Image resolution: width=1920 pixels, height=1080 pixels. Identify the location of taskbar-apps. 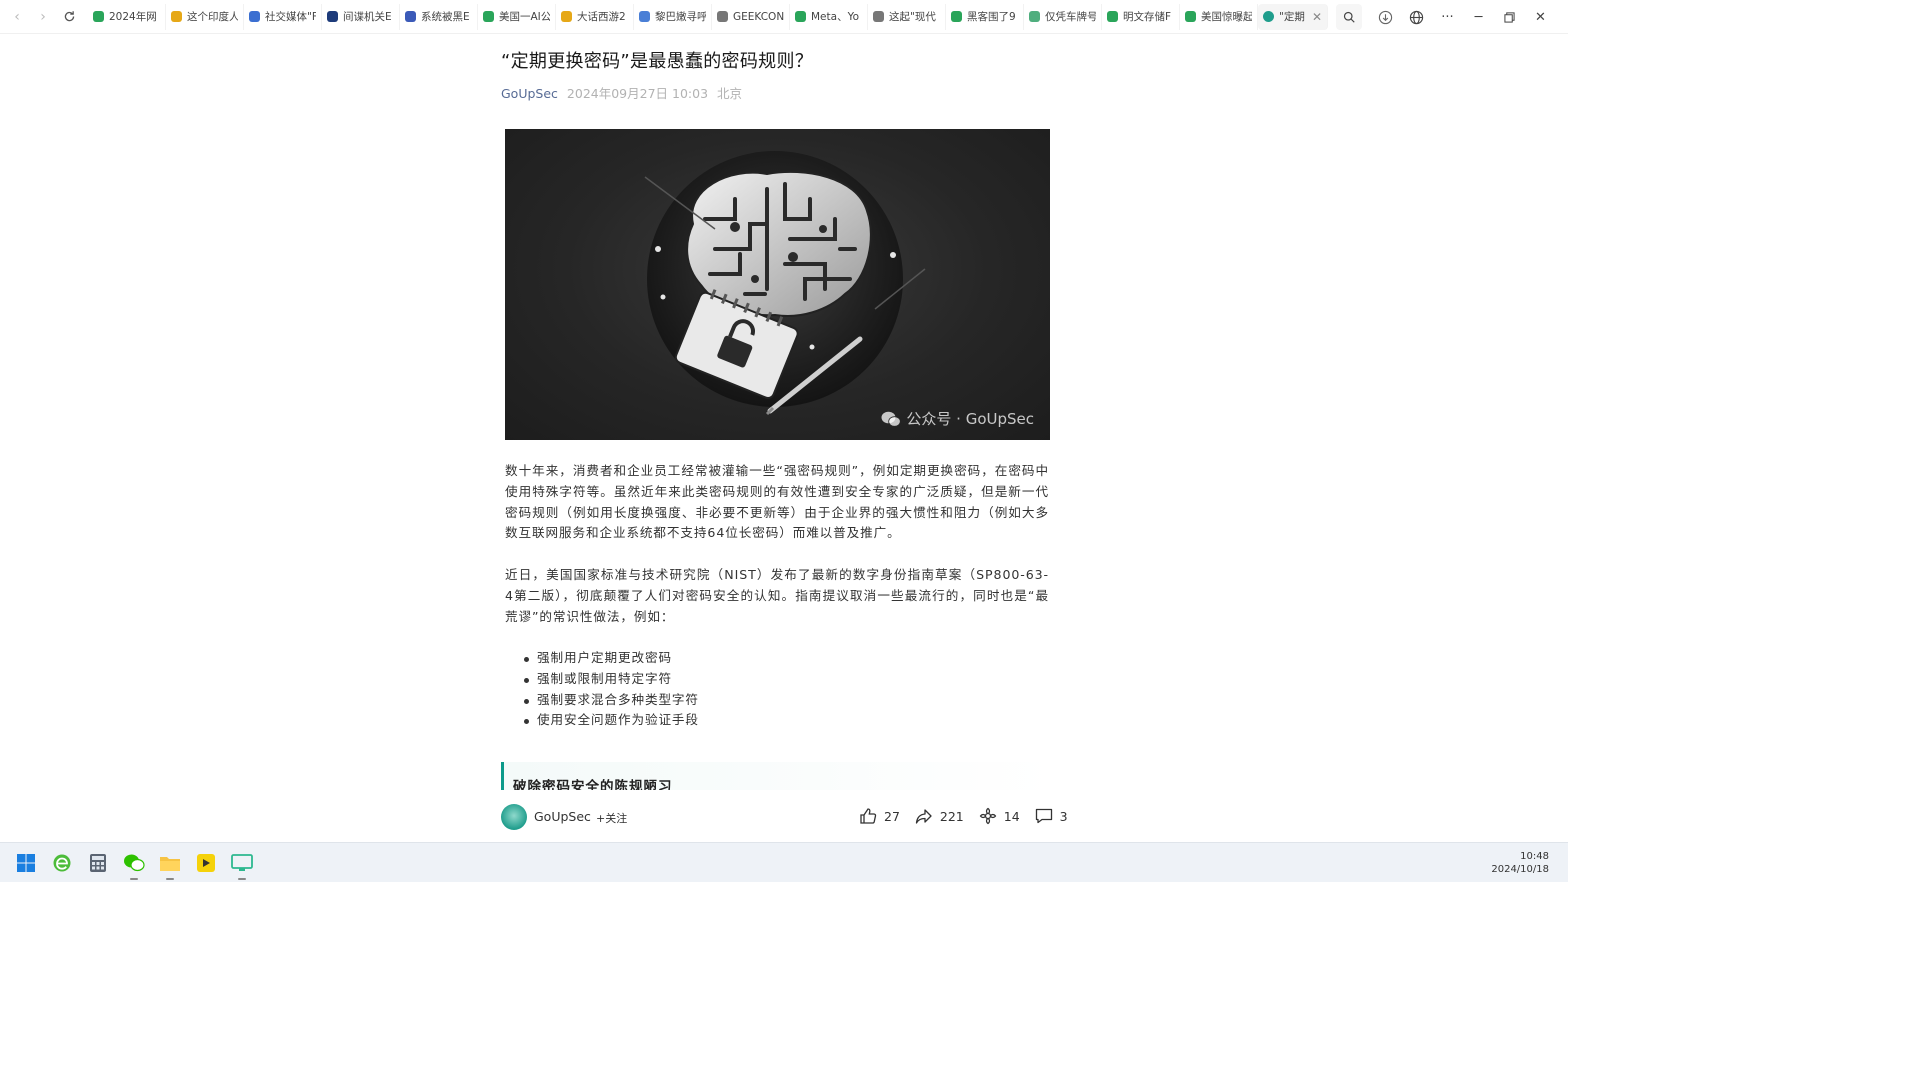
(134, 865).